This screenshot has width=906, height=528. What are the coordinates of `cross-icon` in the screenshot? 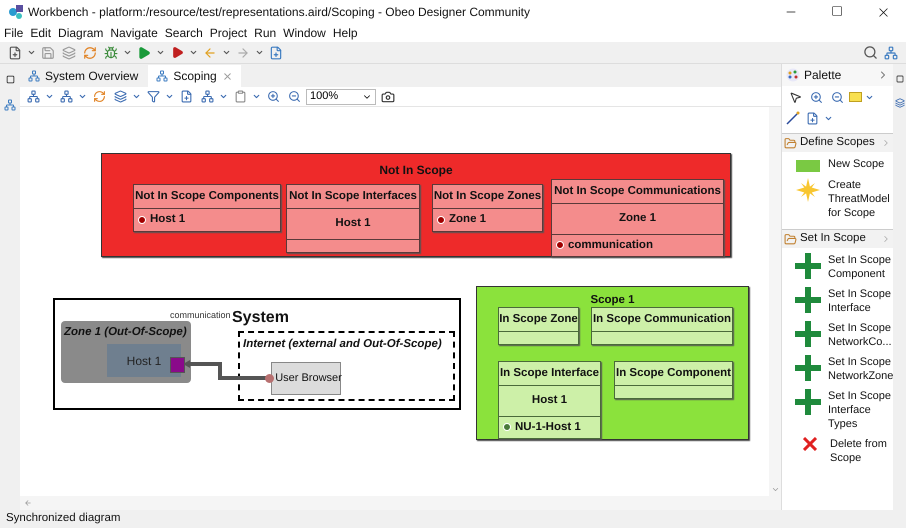 It's located at (810, 444).